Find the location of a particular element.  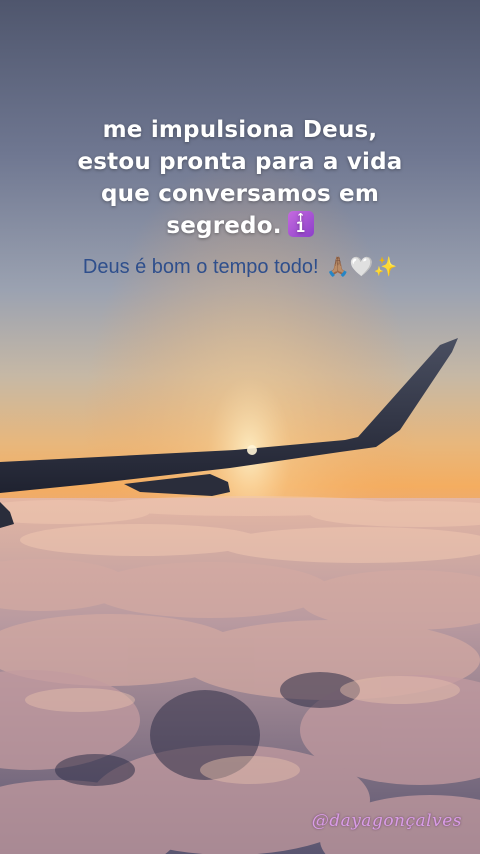

caption-line-4: segredo. is located at coordinates (224, 226).